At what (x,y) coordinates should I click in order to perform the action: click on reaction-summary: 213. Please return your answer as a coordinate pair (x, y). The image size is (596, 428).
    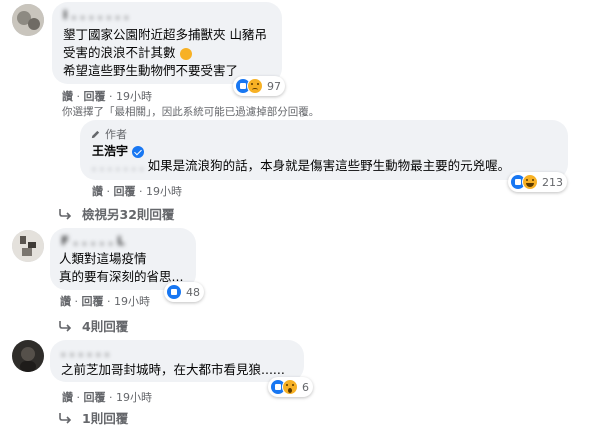
    Looking at the image, I should click on (537, 182).